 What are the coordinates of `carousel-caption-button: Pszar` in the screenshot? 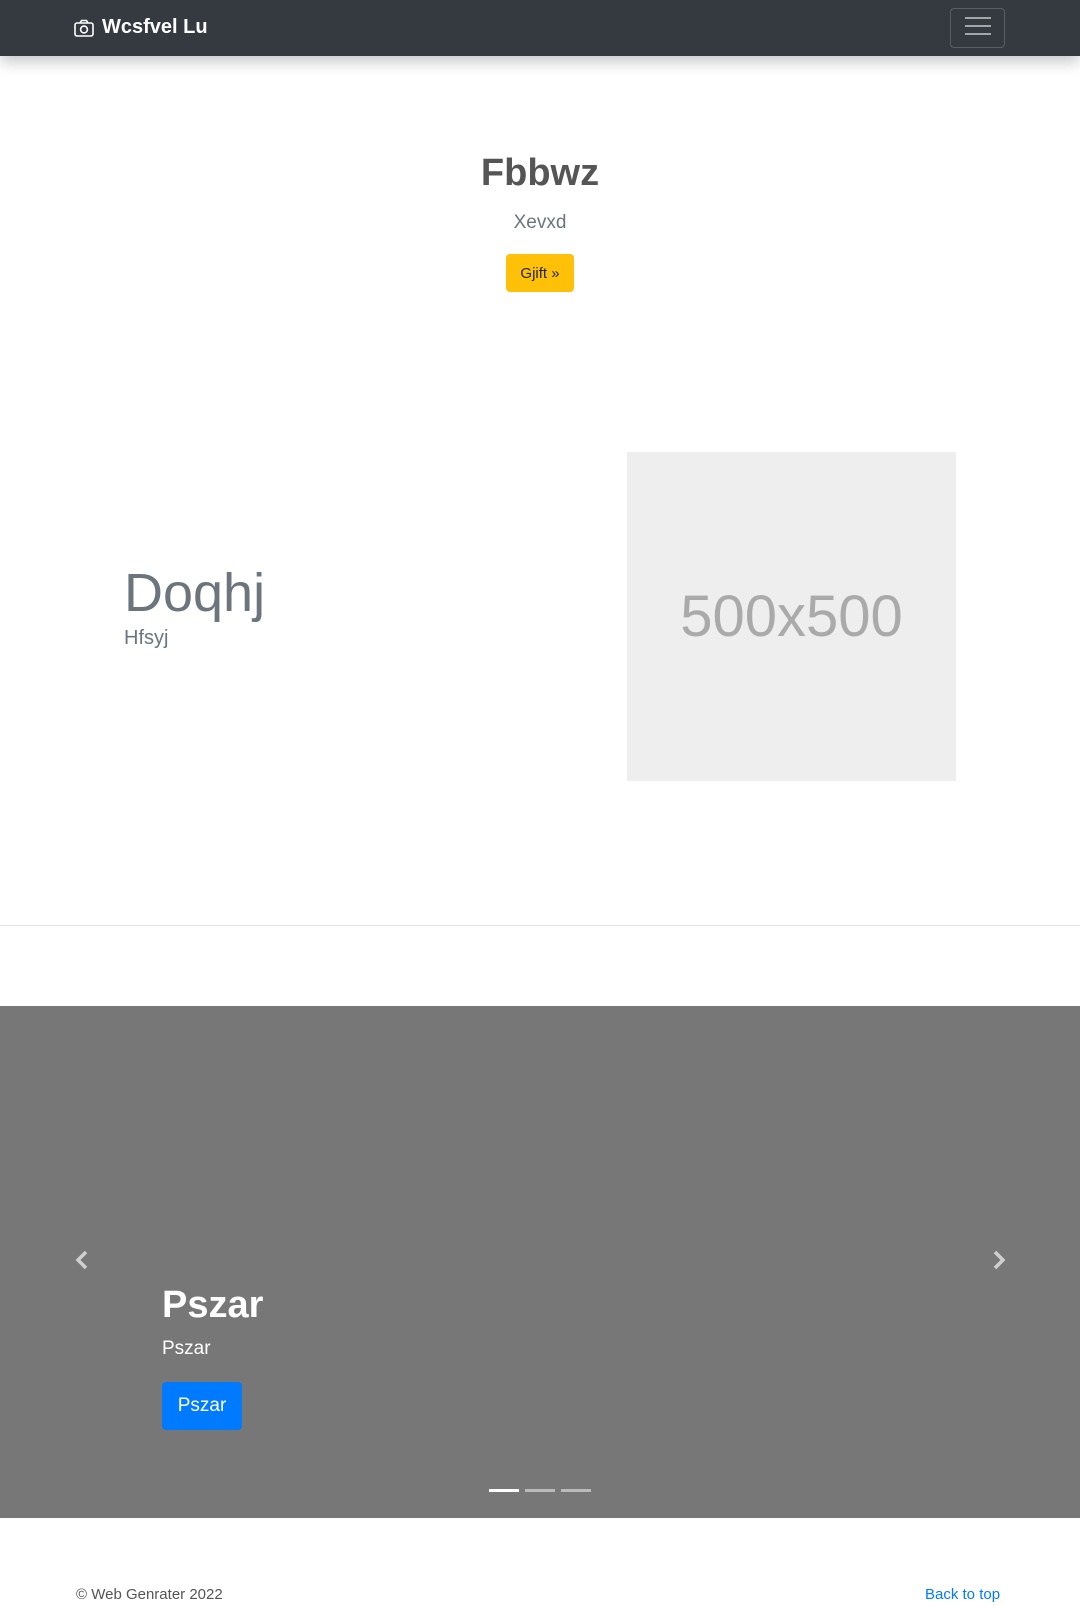 It's located at (202, 1406).